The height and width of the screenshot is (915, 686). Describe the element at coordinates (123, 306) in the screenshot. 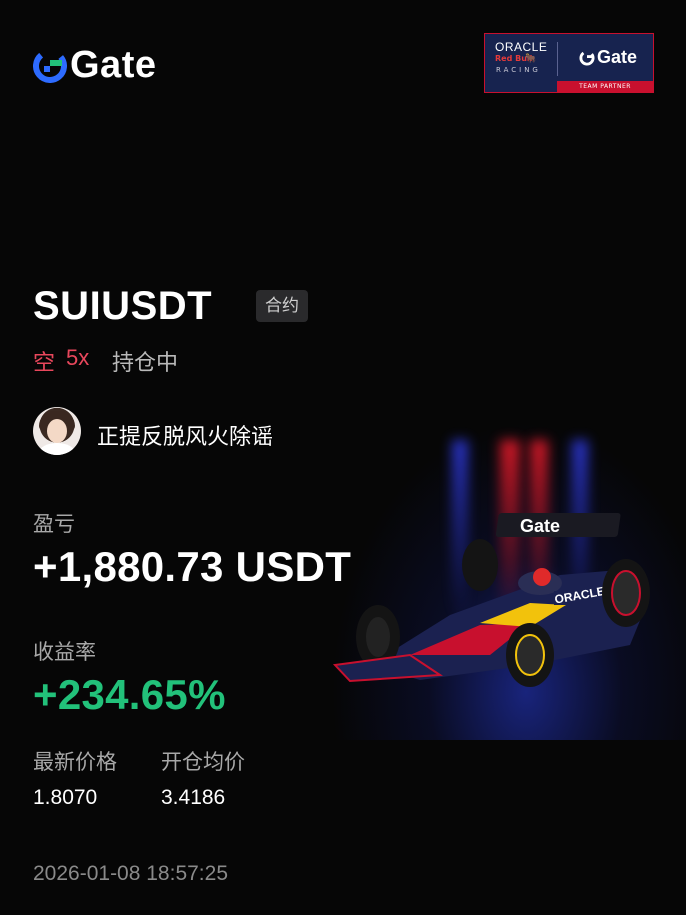

I see `contract-symbol: SUIUSDT` at that location.